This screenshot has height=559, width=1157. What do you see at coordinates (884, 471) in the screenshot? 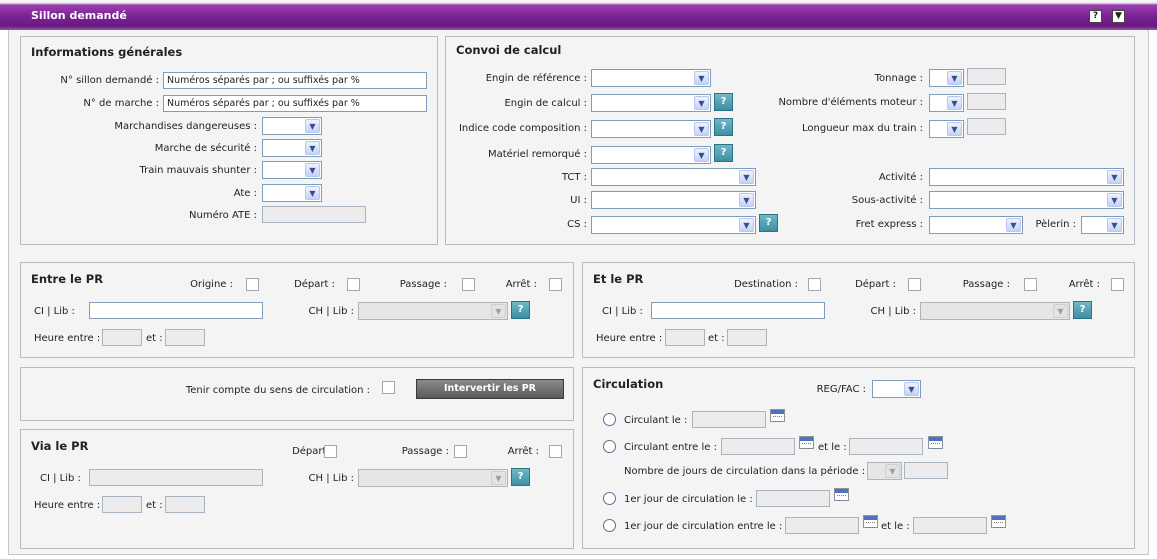
I see `nb-jours-select: ▼` at bounding box center [884, 471].